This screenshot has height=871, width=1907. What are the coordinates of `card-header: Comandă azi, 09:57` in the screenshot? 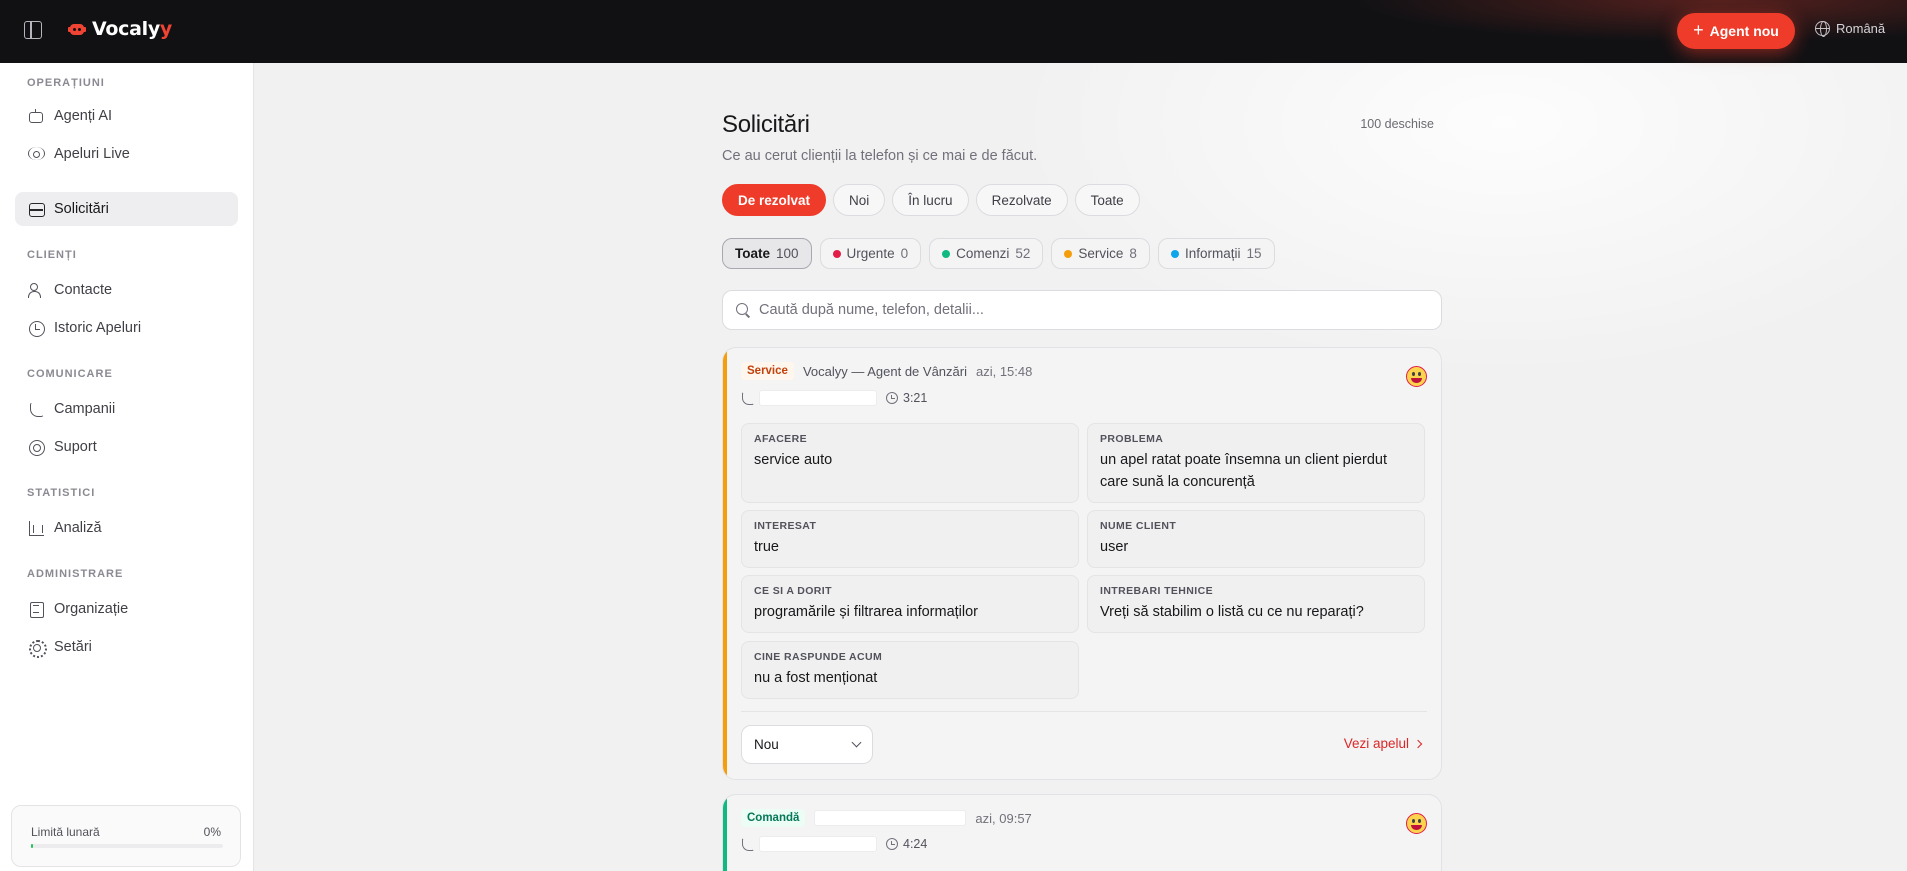 It's located at (886, 818).